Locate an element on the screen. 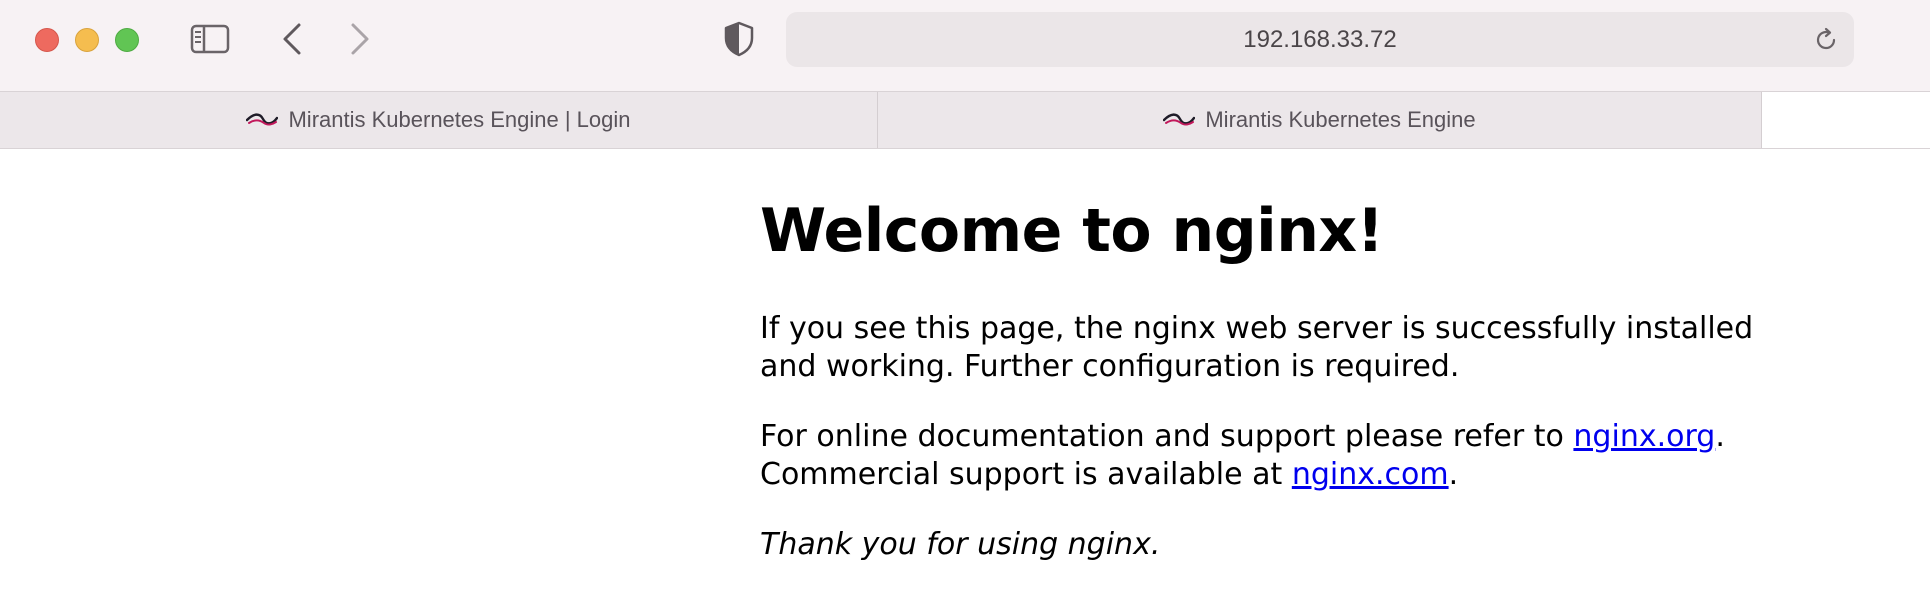  zoom-window-button is located at coordinates (127, 40).